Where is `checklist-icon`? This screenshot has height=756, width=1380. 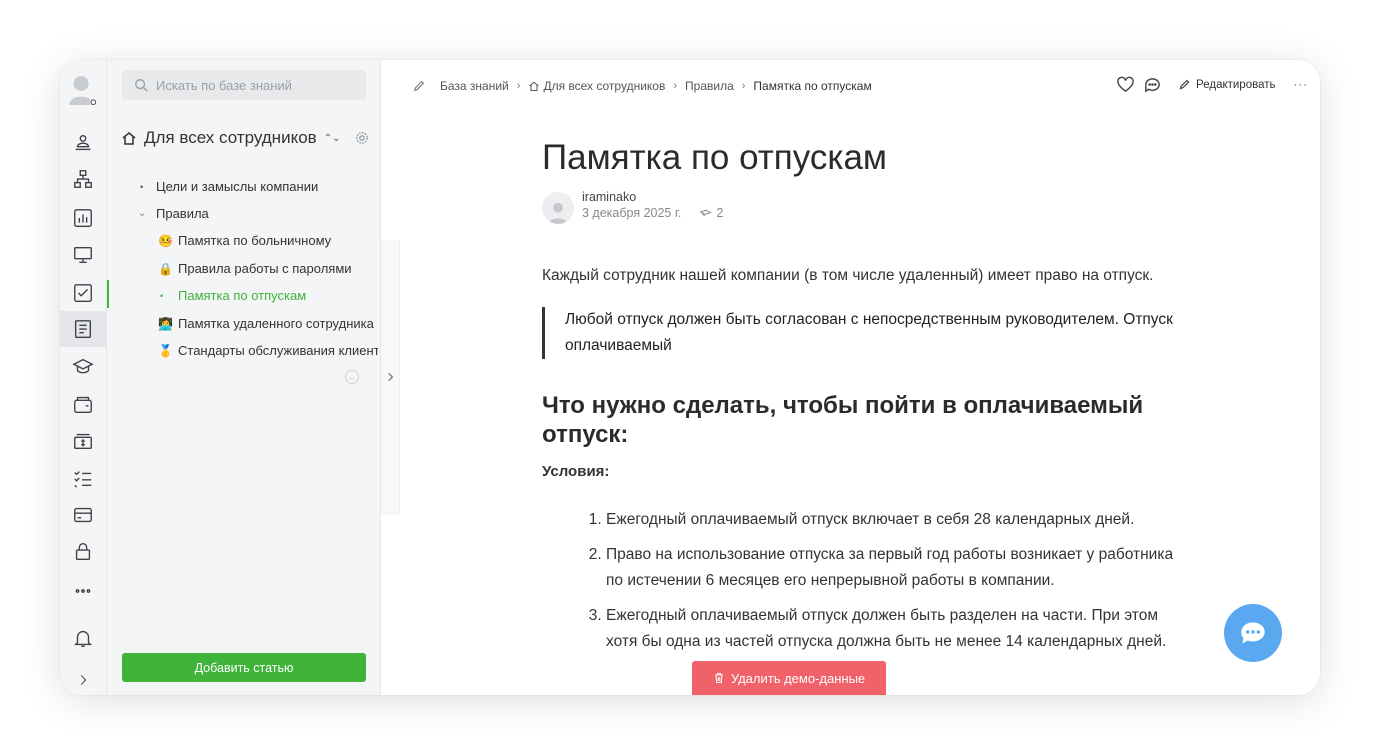
checklist-icon is located at coordinates (83, 478).